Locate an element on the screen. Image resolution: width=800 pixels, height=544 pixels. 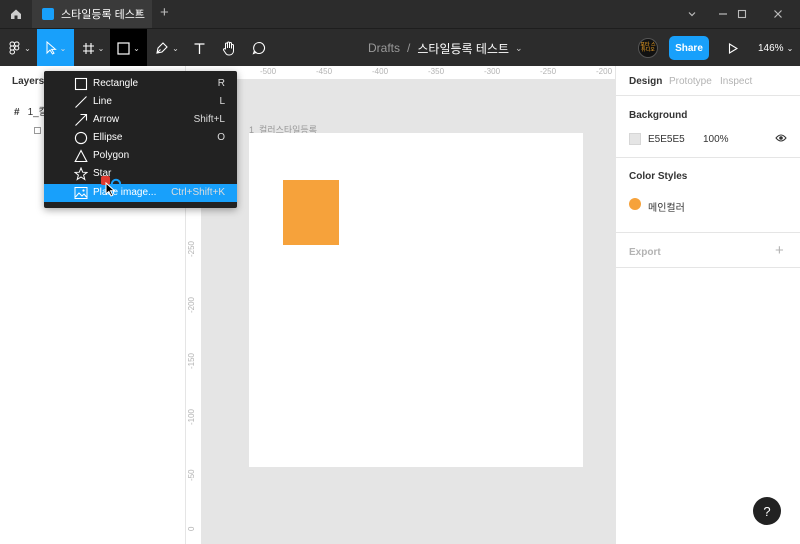
figma-logo-icon is located at coordinates (14, 48).